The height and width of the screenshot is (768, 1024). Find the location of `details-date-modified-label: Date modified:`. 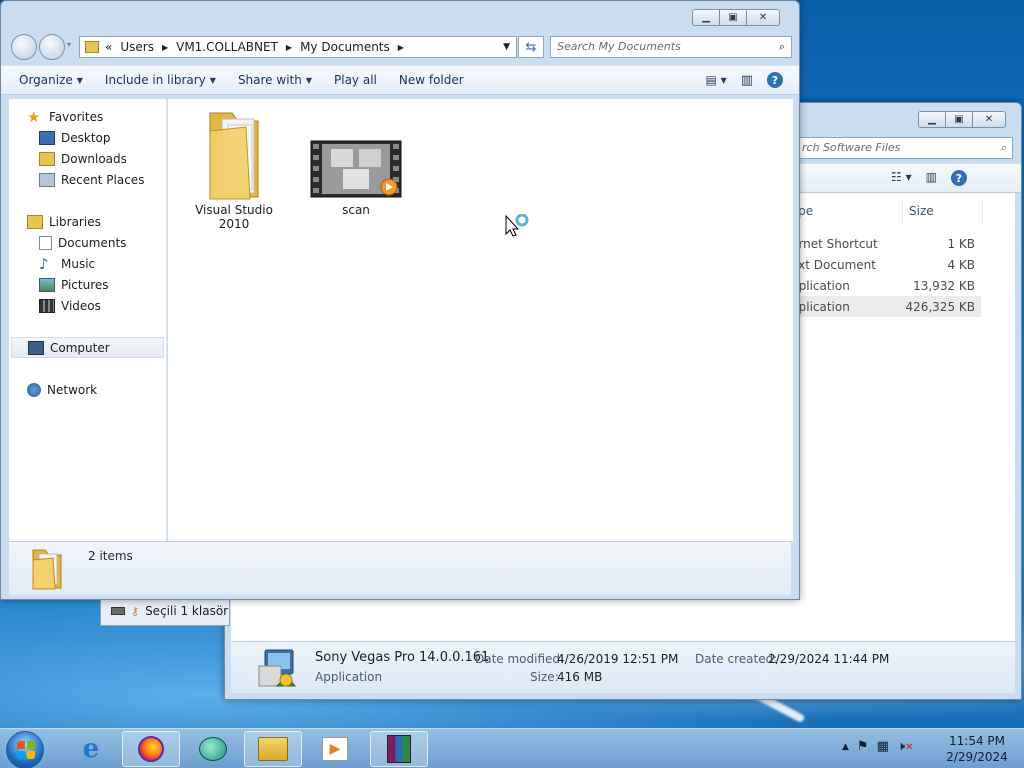

details-date-modified-label: Date modified: is located at coordinates (520, 659).